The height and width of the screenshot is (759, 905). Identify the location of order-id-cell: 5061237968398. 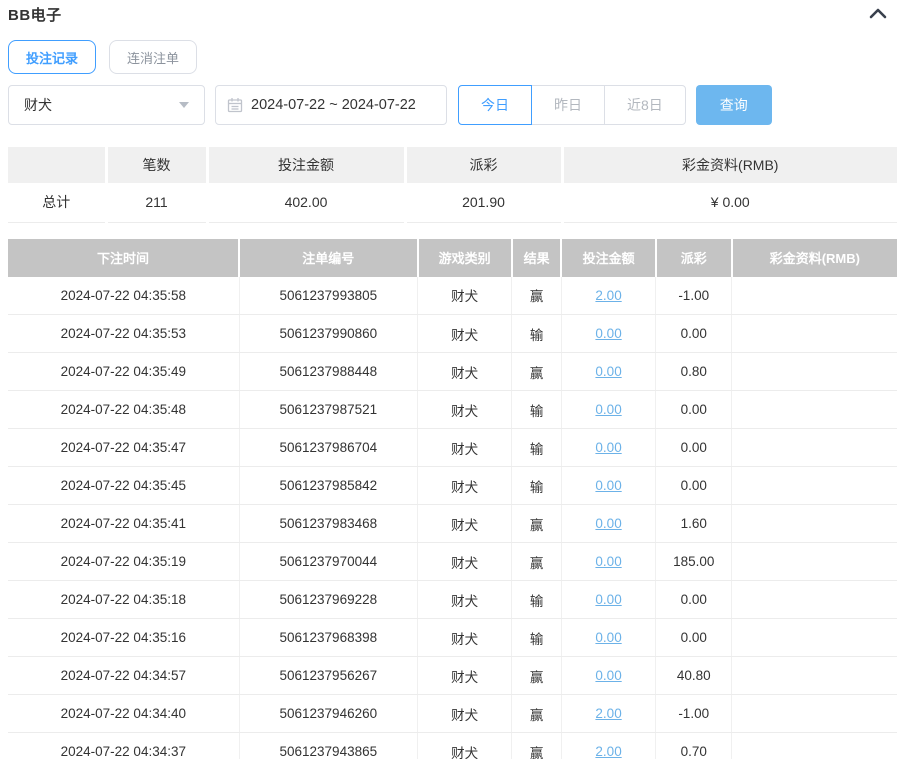
(328, 637).